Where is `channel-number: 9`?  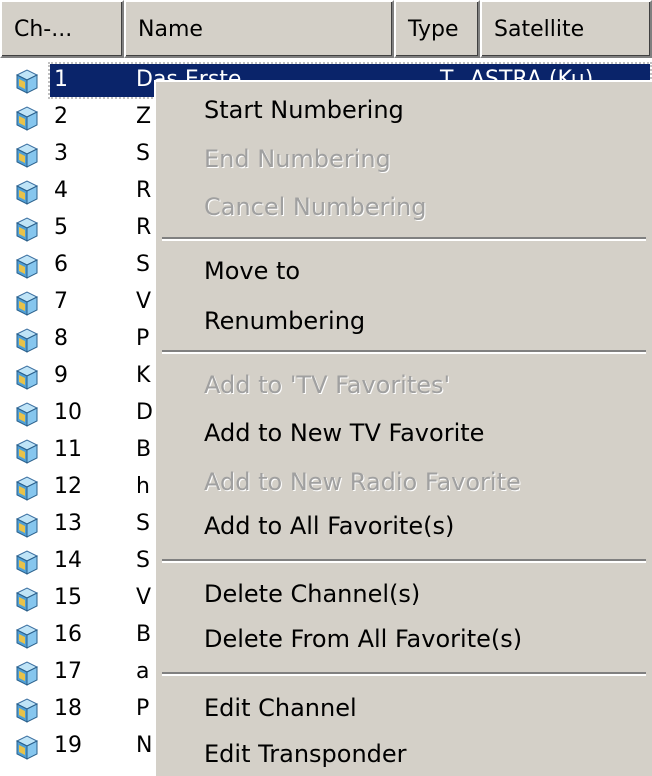 channel-number: 9 is located at coordinates (61, 375).